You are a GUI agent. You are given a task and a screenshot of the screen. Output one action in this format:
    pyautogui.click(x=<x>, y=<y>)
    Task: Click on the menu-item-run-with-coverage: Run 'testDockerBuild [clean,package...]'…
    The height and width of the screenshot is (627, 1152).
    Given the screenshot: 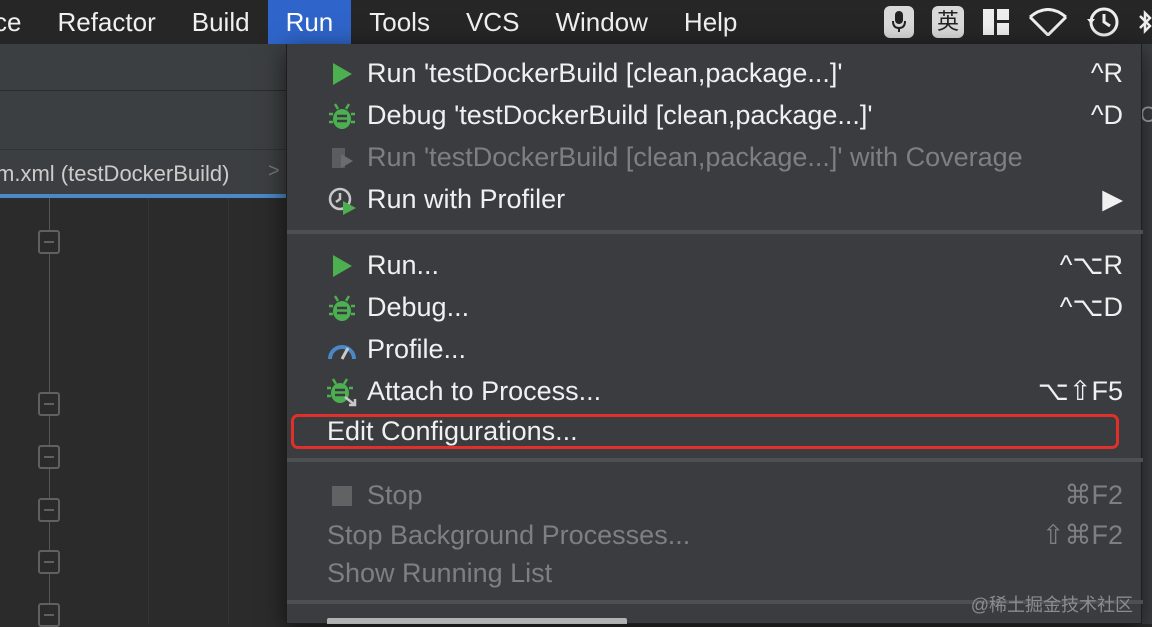 What is the action you would take?
    pyautogui.click(x=715, y=157)
    